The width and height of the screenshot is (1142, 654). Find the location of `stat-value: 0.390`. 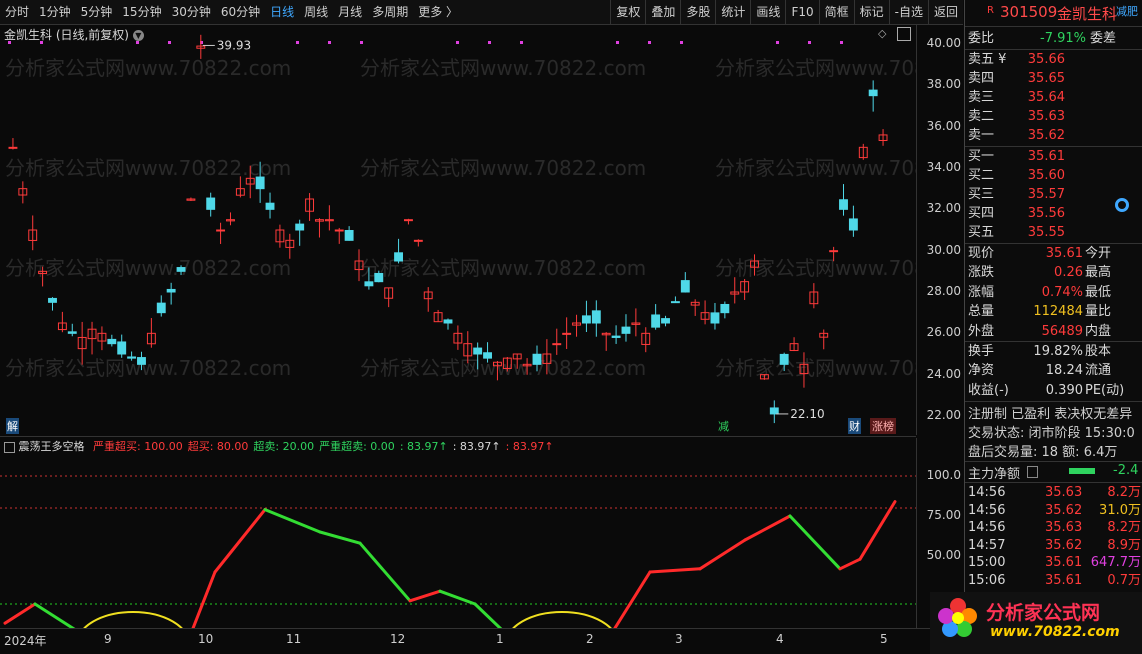

stat-value: 0.390 is located at coordinates (1064, 390).